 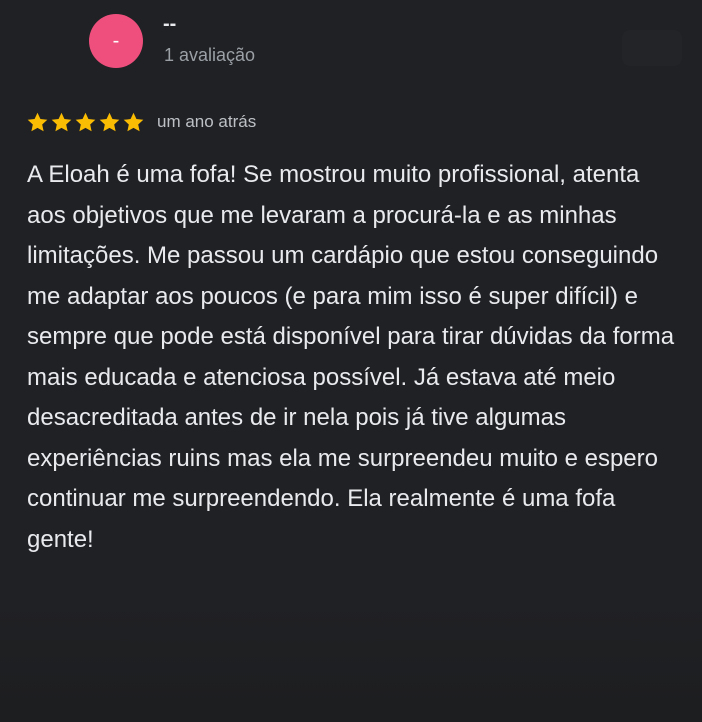 I want to click on review-time: um ano atrás, so click(x=207, y=121).